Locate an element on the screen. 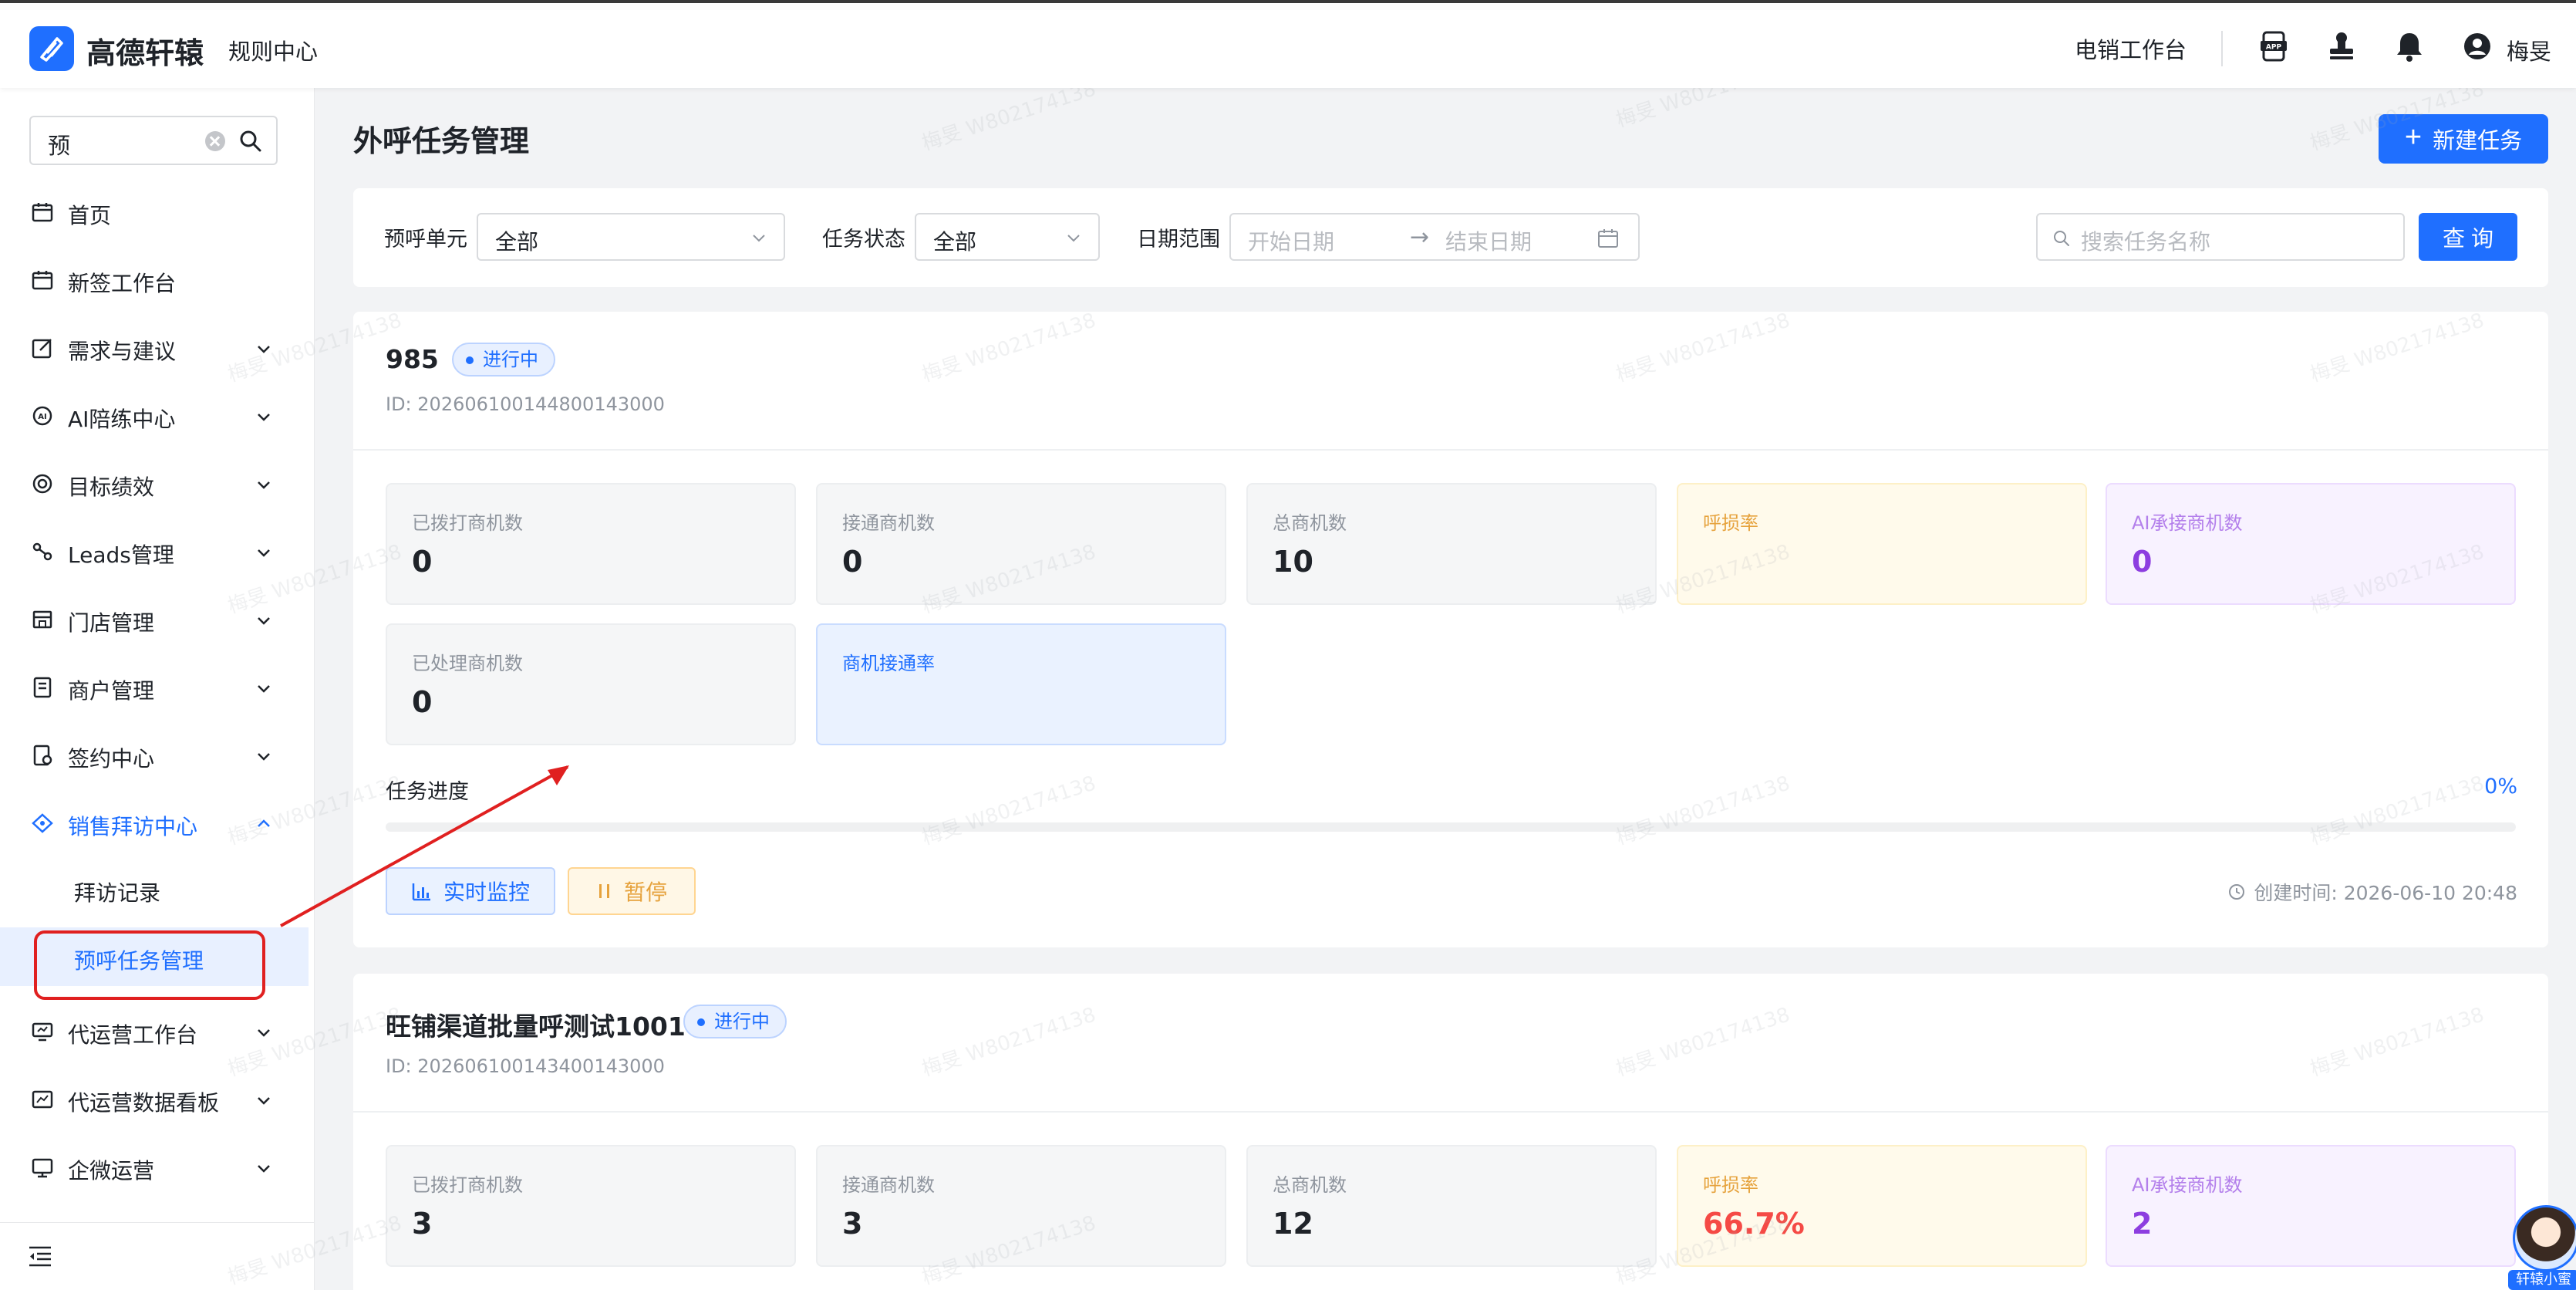 The width and height of the screenshot is (2576, 1290). sidebar-item-label: 商户管理 is located at coordinates (111, 691).